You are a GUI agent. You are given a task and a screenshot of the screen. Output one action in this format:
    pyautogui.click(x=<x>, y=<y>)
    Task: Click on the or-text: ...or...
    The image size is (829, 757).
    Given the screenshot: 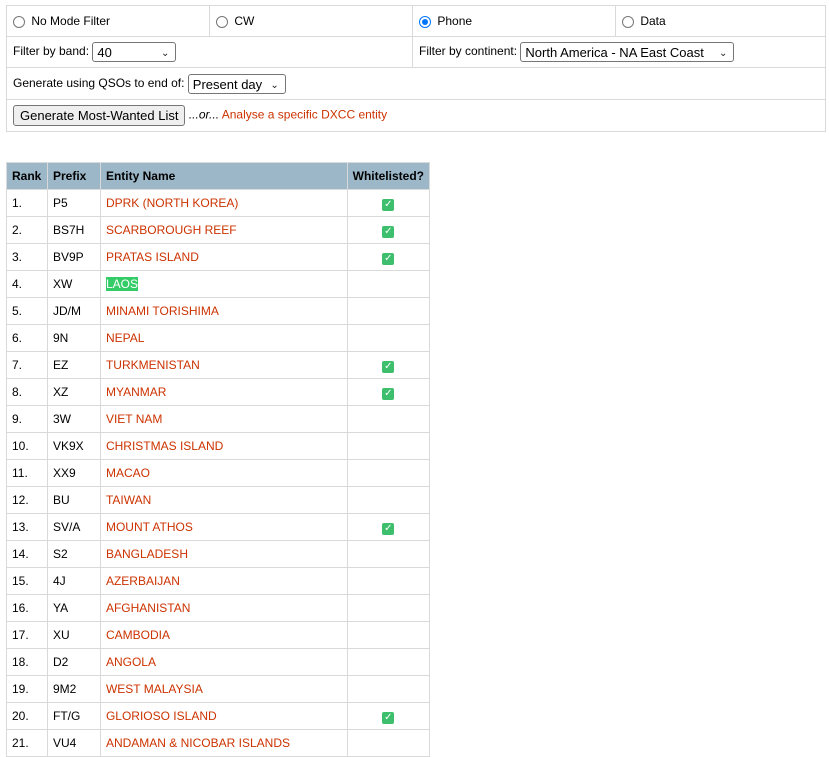 What is the action you would take?
    pyautogui.click(x=204, y=114)
    